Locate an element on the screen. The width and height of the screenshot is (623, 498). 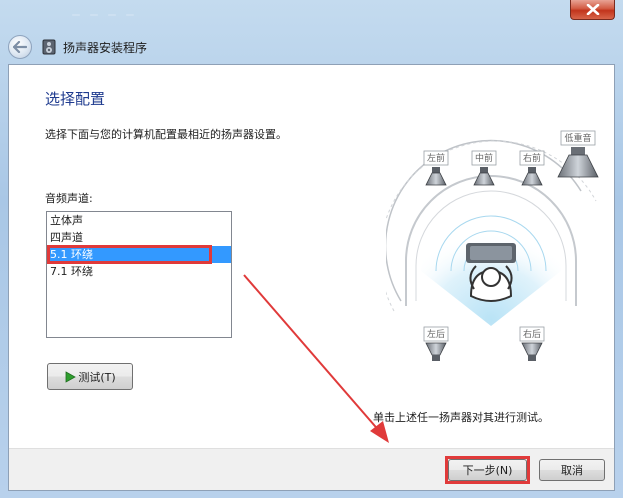
back-arrow-icon is located at coordinates (20, 47).